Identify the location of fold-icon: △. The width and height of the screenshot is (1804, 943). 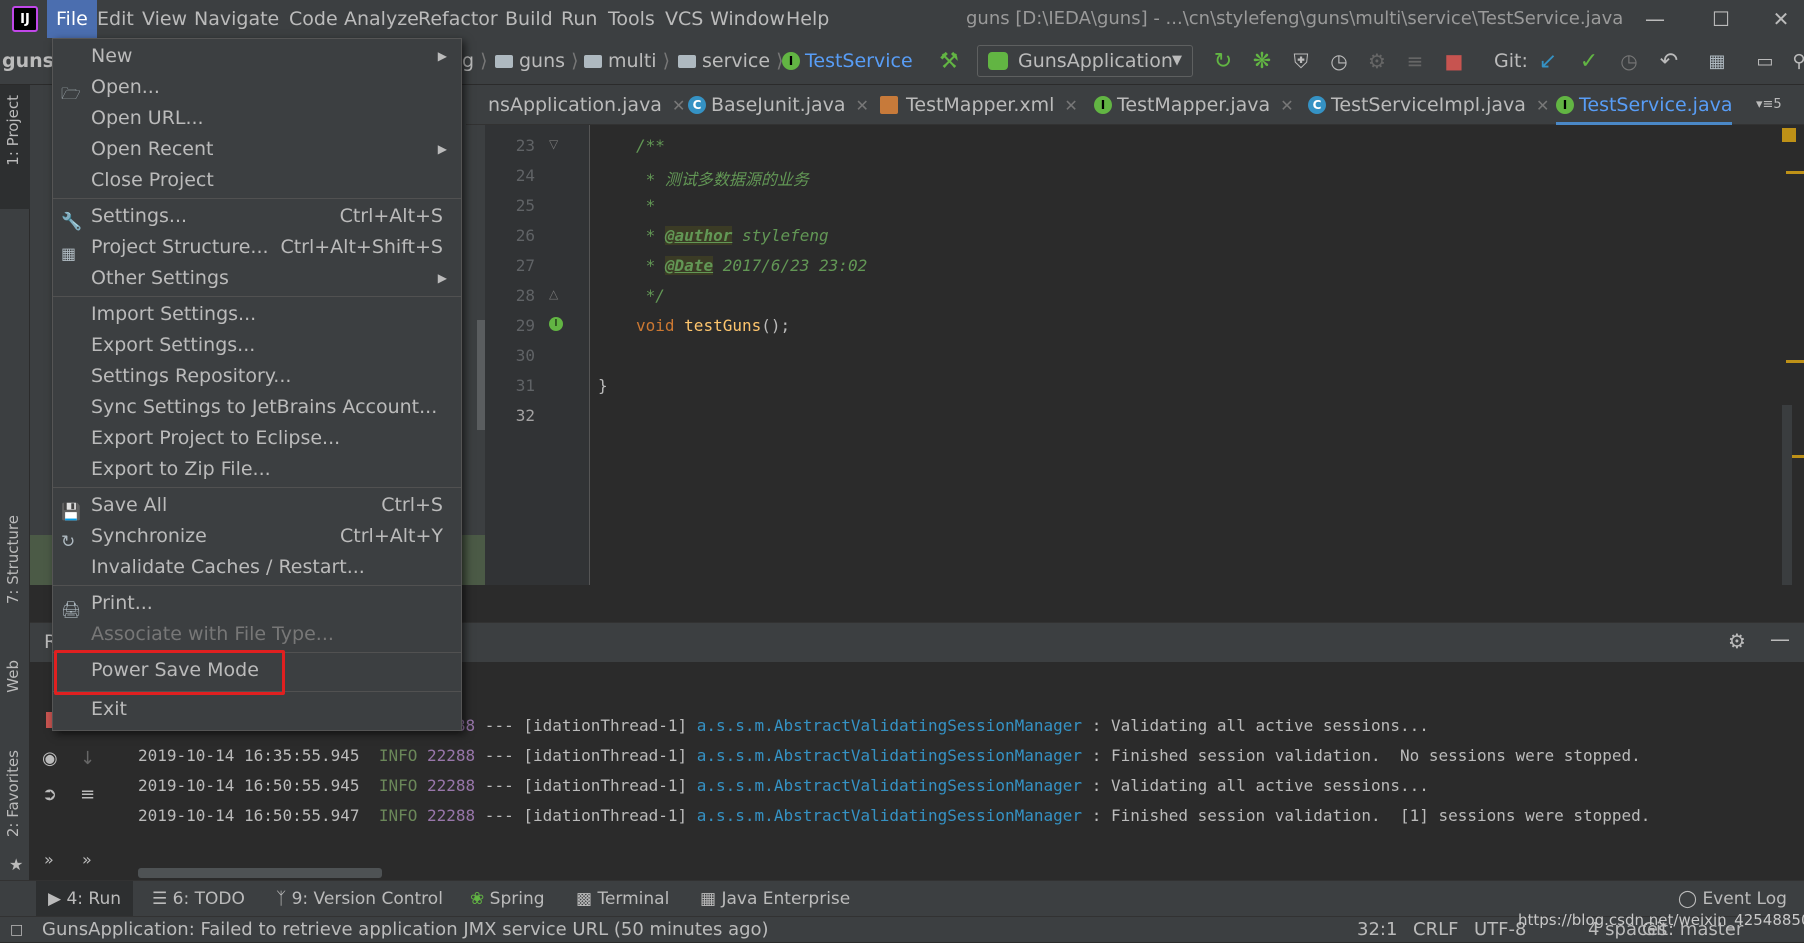
(553, 294).